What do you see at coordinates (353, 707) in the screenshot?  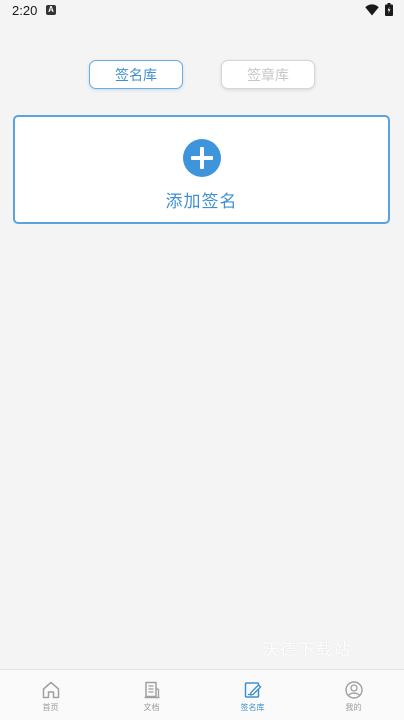 I see `nav-label-profile: 我的` at bounding box center [353, 707].